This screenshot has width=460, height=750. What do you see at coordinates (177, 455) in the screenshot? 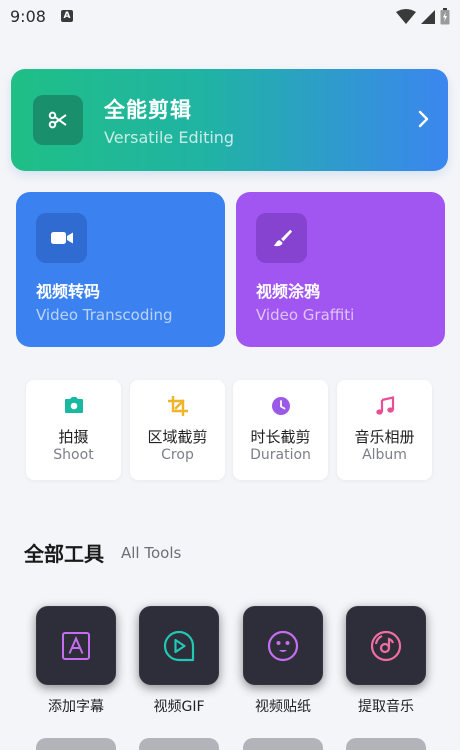
I see `tile-sublabel: Crop` at bounding box center [177, 455].